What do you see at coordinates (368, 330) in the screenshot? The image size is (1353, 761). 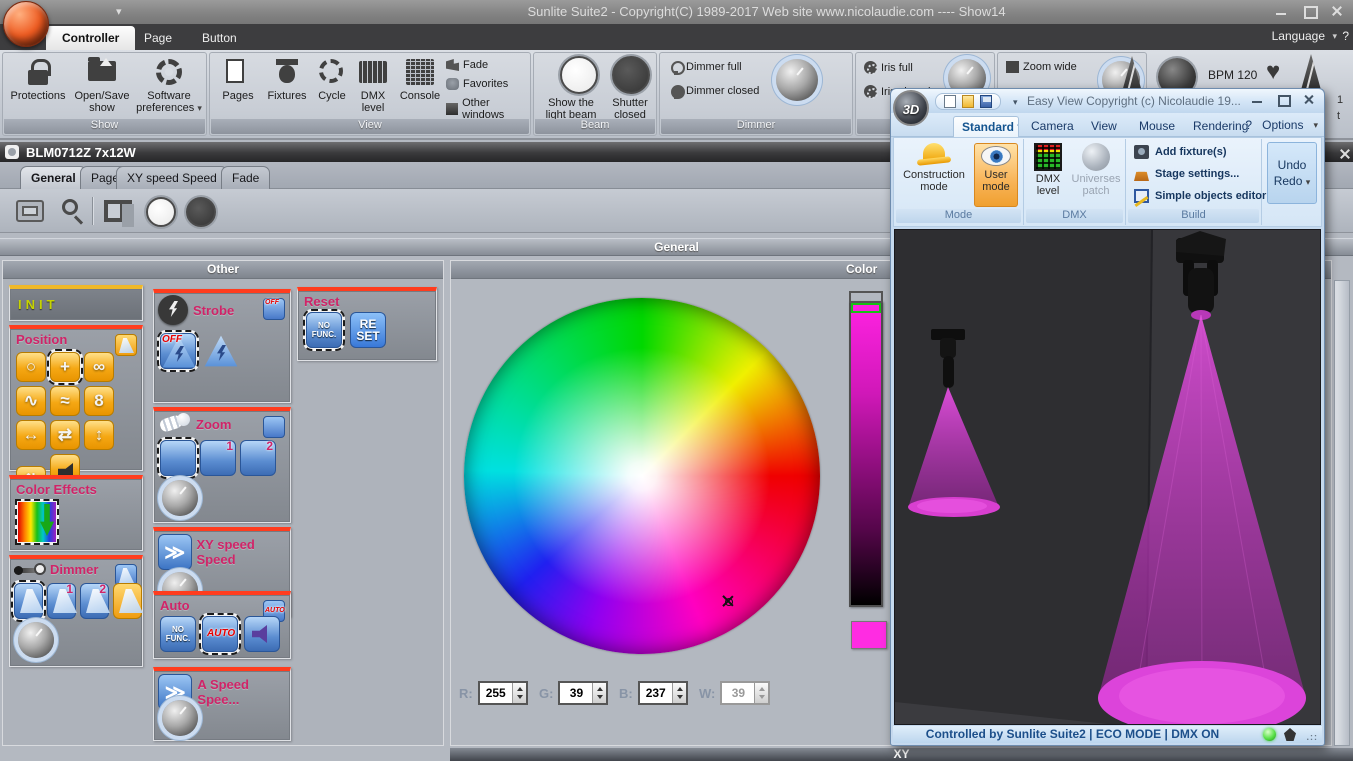 I see `reset-button: RE SET` at bounding box center [368, 330].